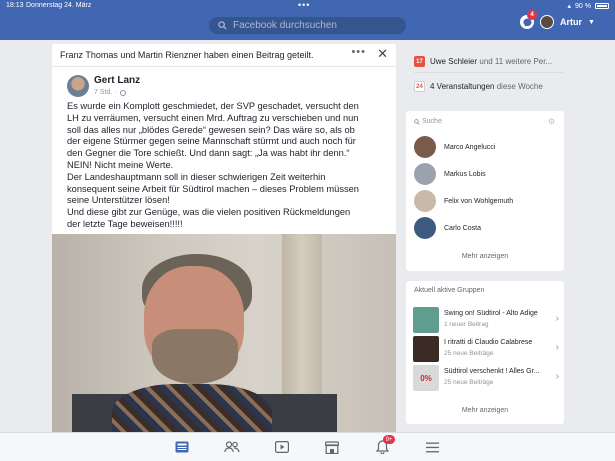 This screenshot has width=615, height=461. I want to click on marketplace-icon, so click(332, 447).